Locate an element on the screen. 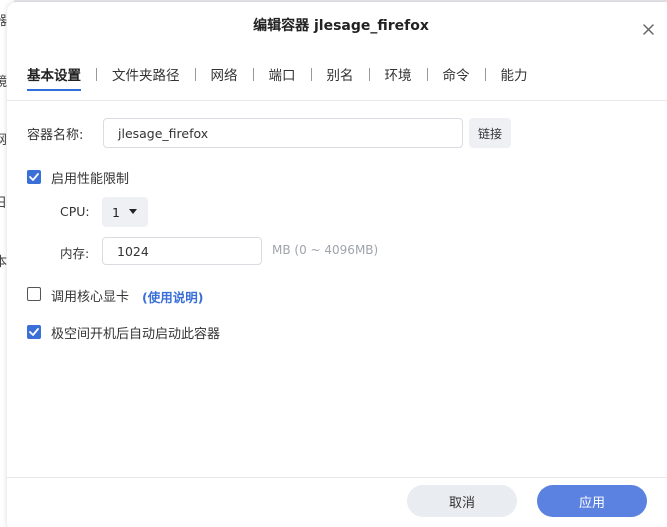 This screenshot has height=527, width=667. dialog-title: 编辑容器 jlesage_firefox is located at coordinates (341, 26).